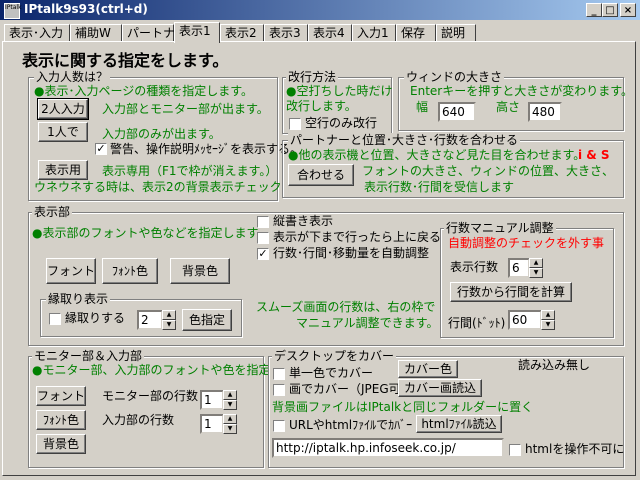  I want to click on window-size-title: ウィンドの大きさ, so click(454, 77).